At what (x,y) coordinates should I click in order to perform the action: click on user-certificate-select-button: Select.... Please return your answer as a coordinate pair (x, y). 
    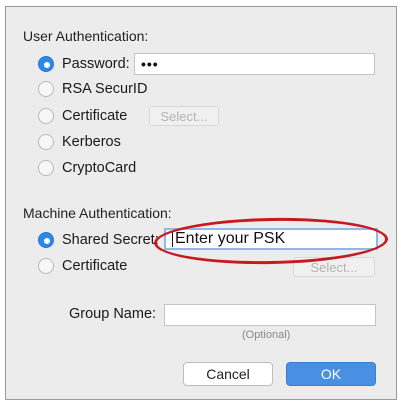
    Looking at the image, I should click on (184, 116).